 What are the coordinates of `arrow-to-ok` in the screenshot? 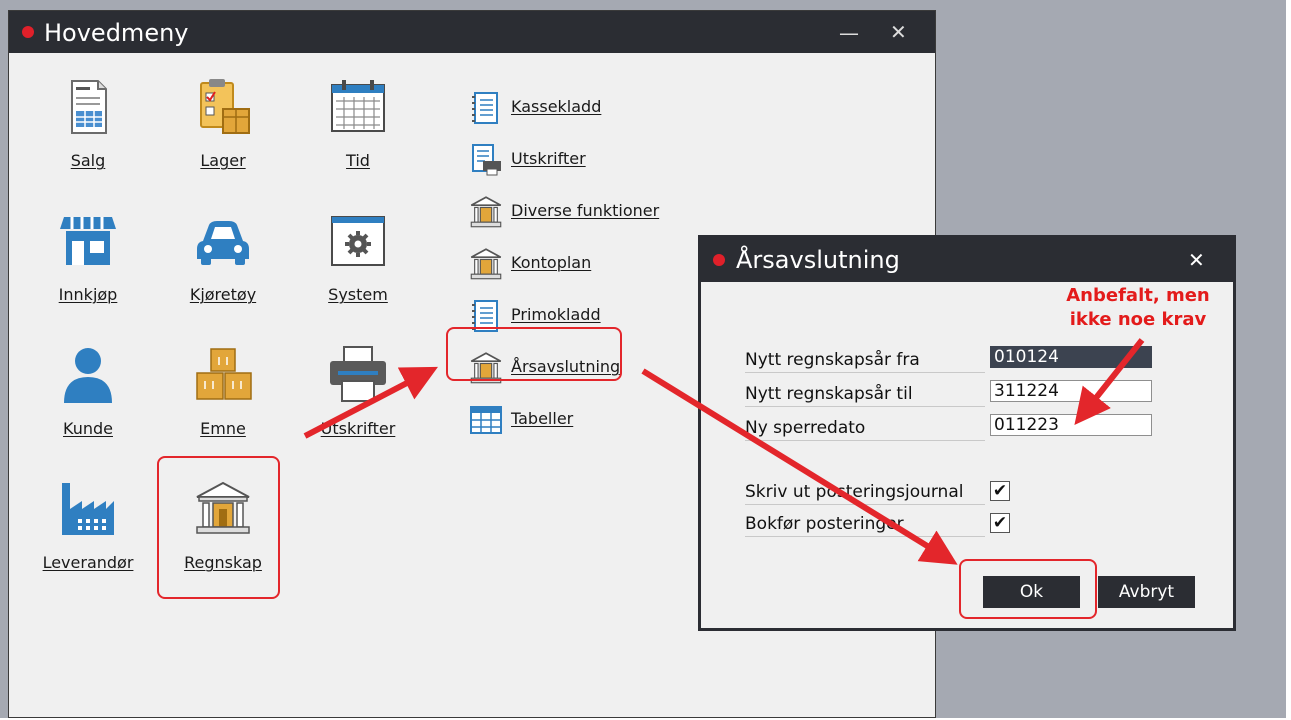 It's located at (799, 466).